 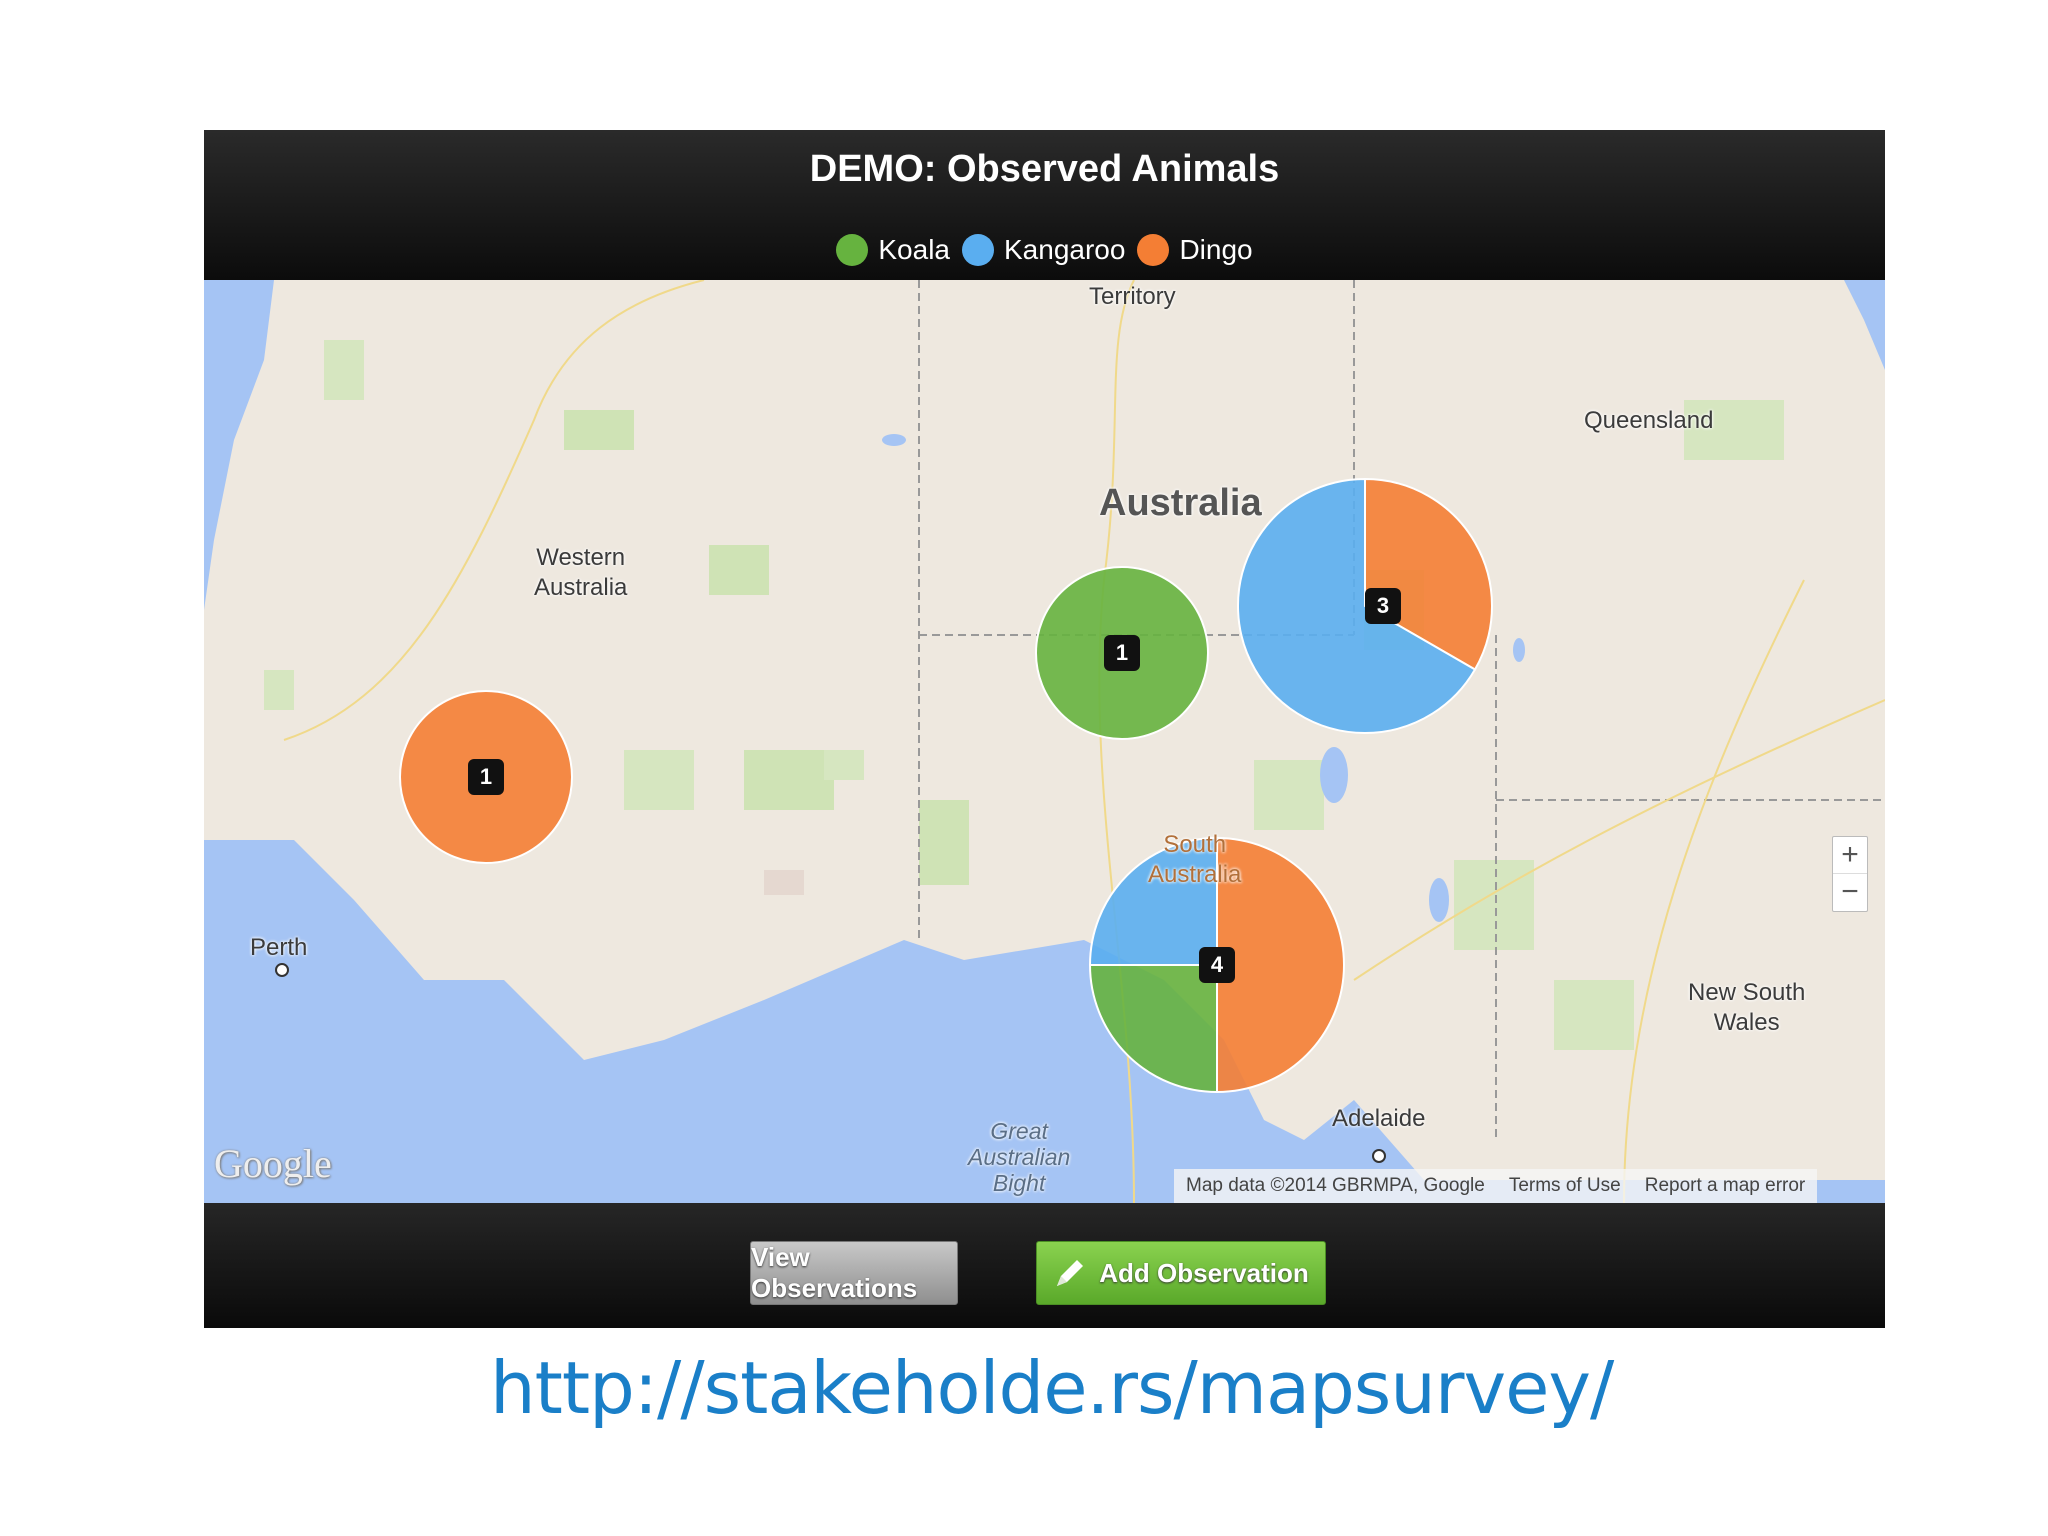 I want to click on add-observation-button: Add Observation, so click(x=1181, y=1273).